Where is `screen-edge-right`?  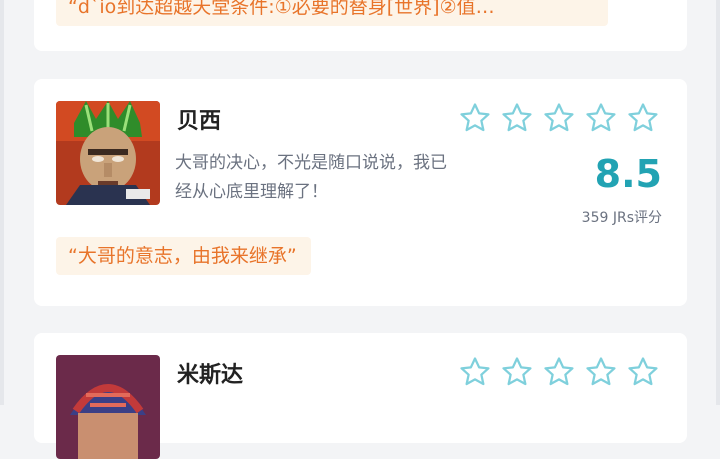 screen-edge-right is located at coordinates (718, 202).